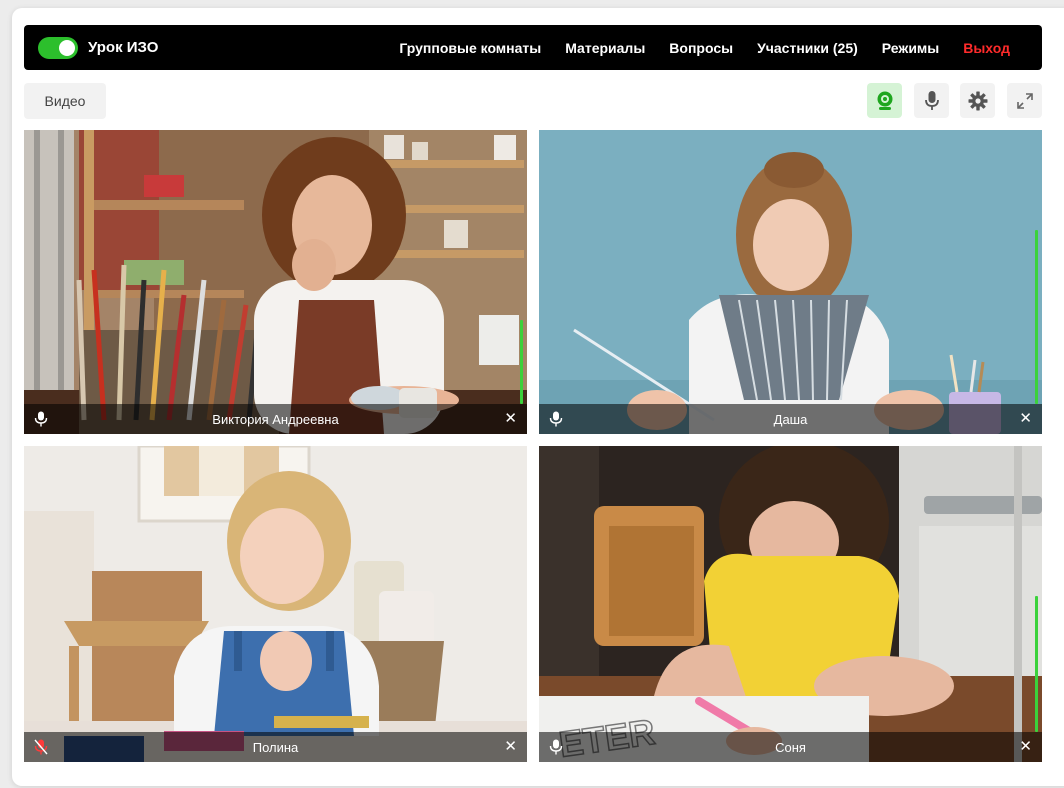 This screenshot has width=1064, height=788. I want to click on video-button: Видео, so click(65, 101).